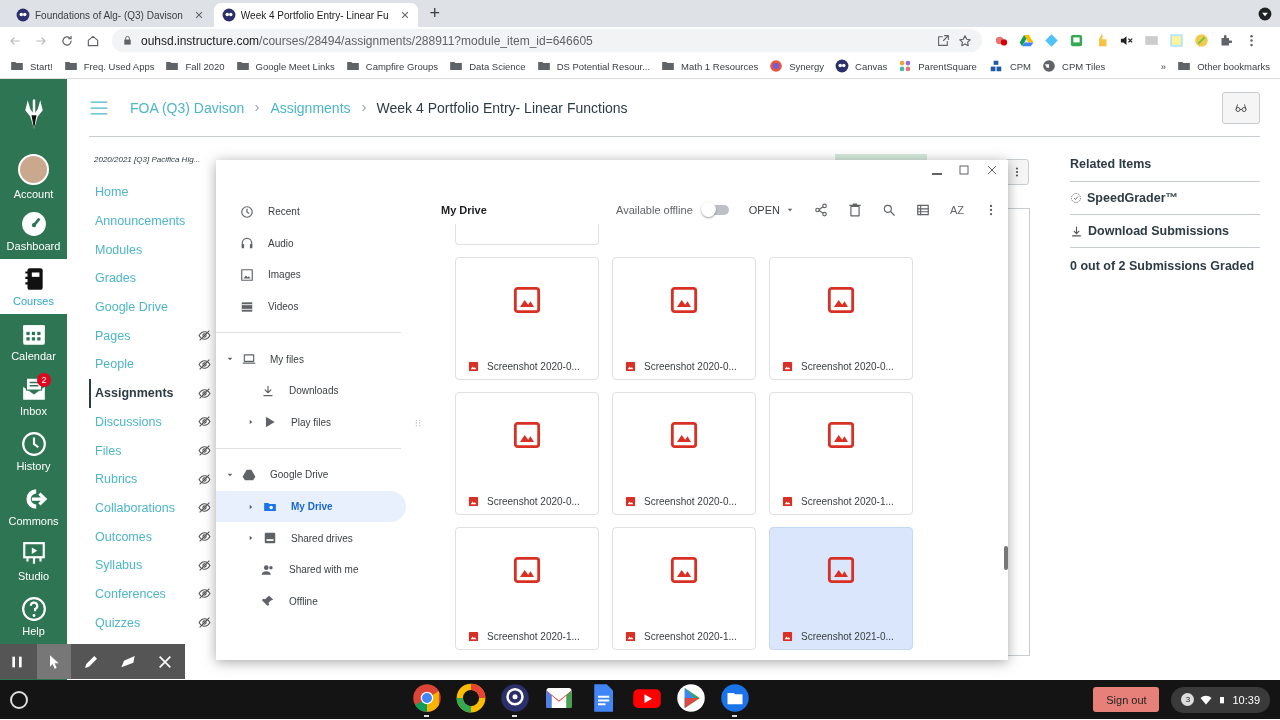 The height and width of the screenshot is (720, 1280). What do you see at coordinates (547, 40) in the screenshot?
I see `address-bar: ouhsd.instructure.com/courses/28494/assignments/288911?module_item_id=646605` at bounding box center [547, 40].